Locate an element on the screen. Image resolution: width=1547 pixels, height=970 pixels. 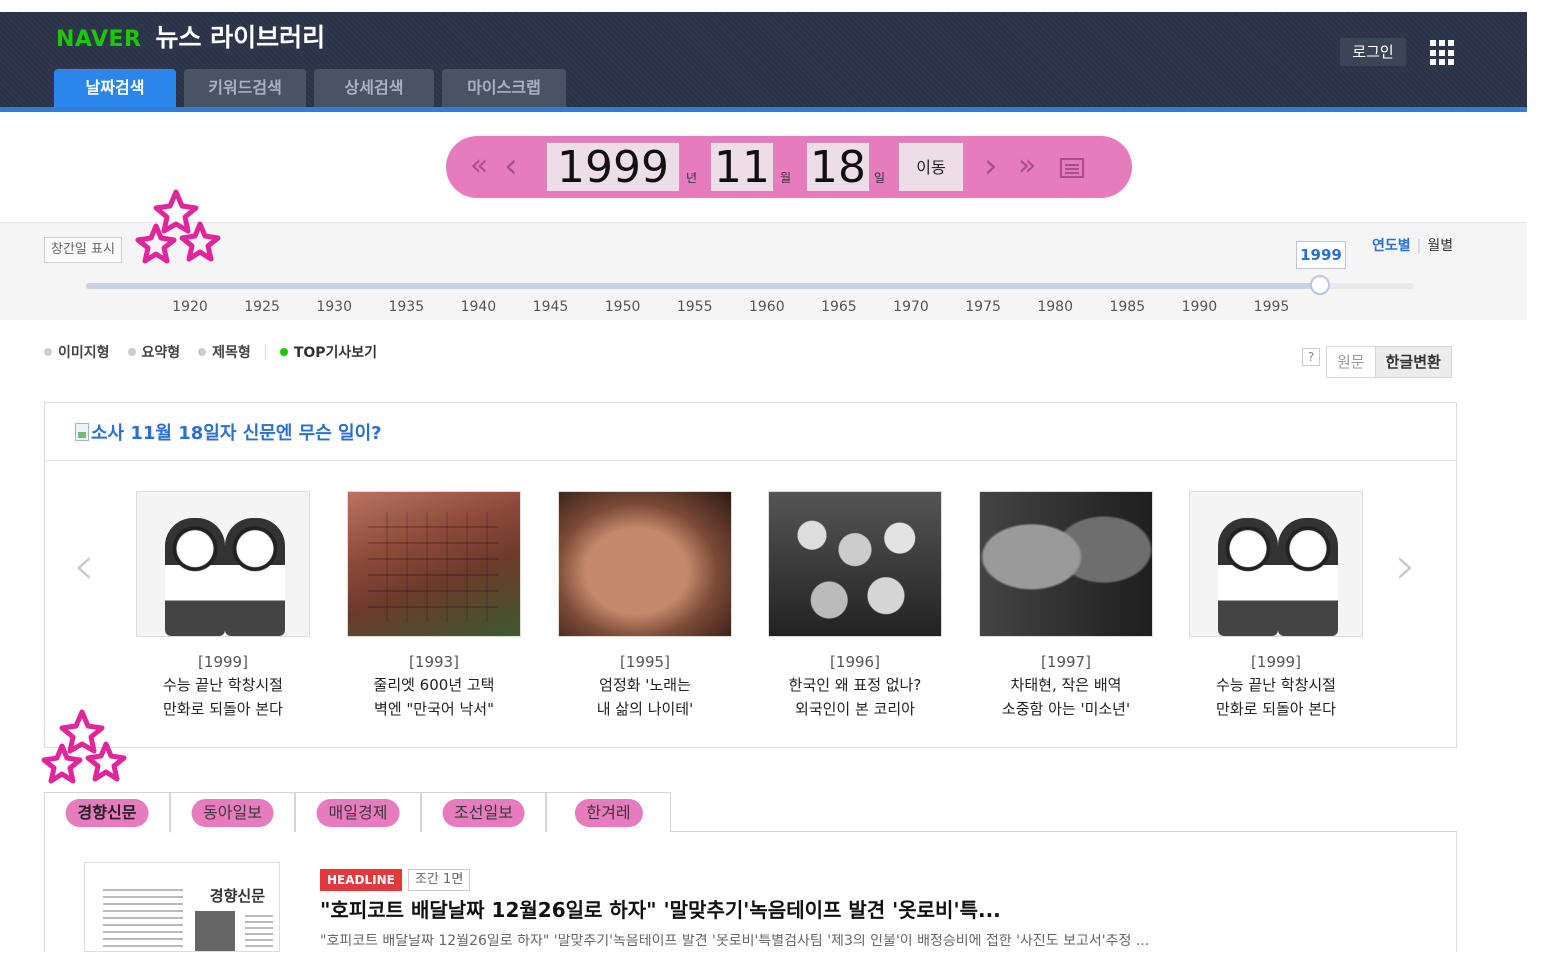
tab-donga: 동아일보 is located at coordinates (232, 812).